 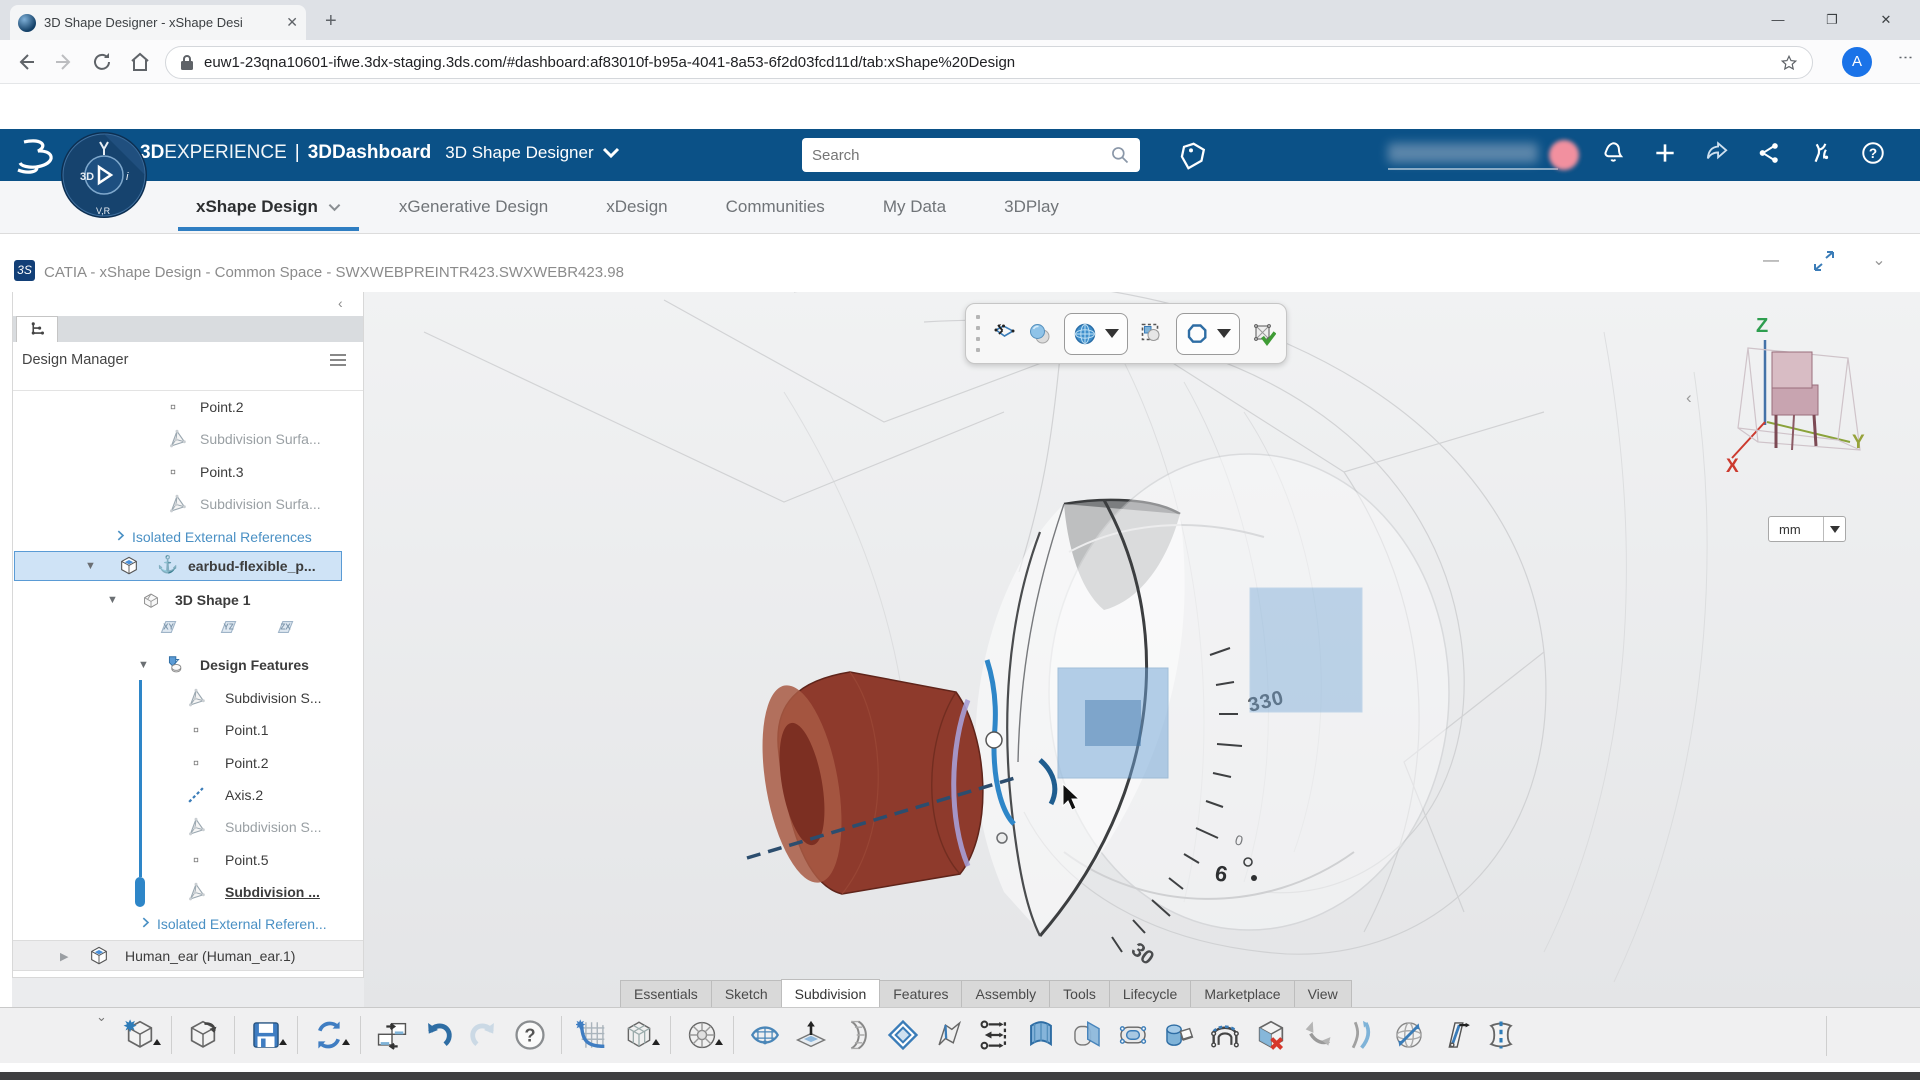 I want to click on help-icon: ?, so click(x=1873, y=153).